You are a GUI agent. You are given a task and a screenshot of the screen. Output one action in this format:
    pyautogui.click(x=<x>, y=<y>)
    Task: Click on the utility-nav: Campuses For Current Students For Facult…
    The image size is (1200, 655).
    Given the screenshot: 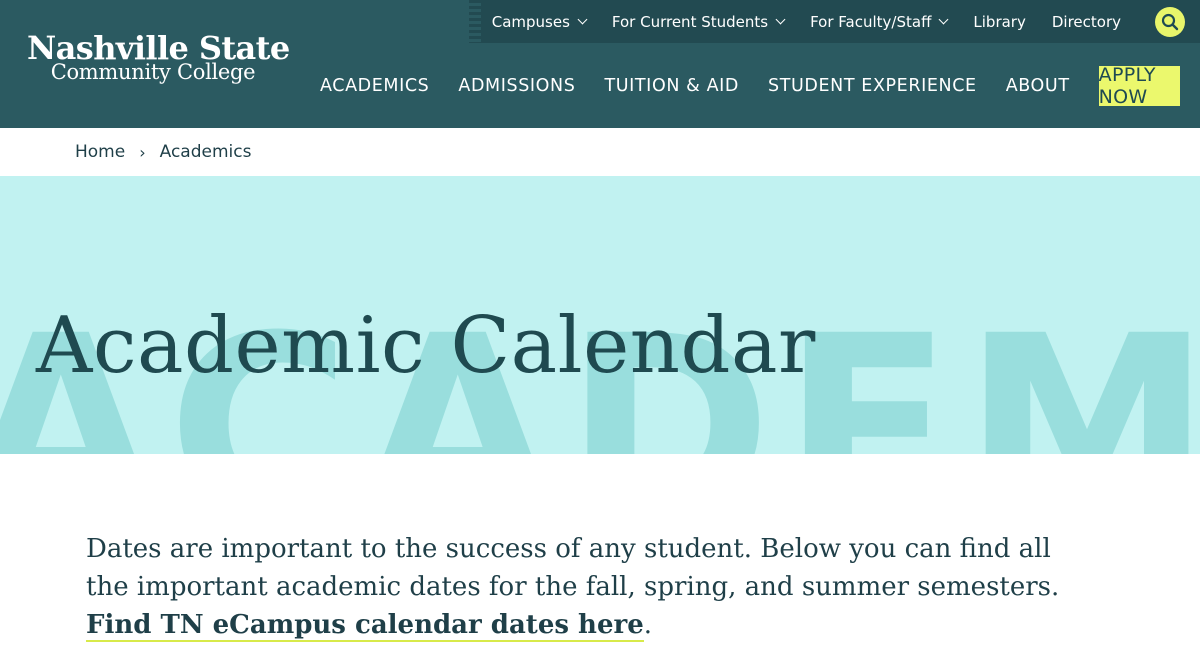 What is the action you would take?
    pyautogui.click(x=834, y=21)
    